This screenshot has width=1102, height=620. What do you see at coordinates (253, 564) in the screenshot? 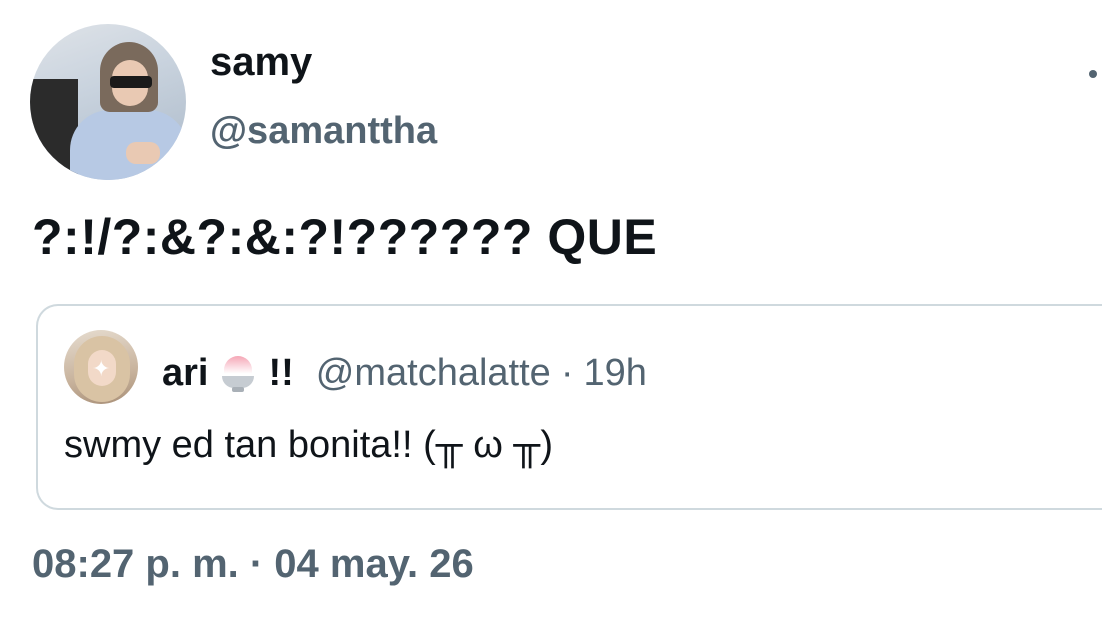
I see `tweet-timestamp: 08:27 p. m. · 04 may. 26` at bounding box center [253, 564].